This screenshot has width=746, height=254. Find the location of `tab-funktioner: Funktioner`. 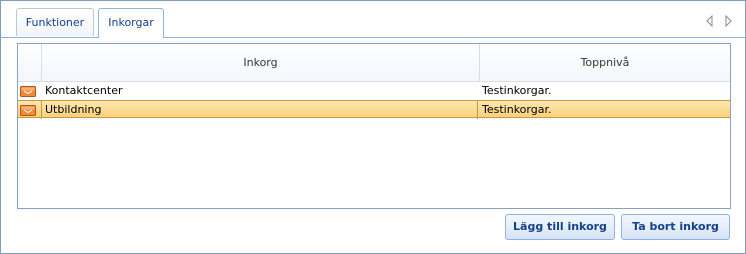

tab-funktioner: Funktioner is located at coordinates (55, 22).